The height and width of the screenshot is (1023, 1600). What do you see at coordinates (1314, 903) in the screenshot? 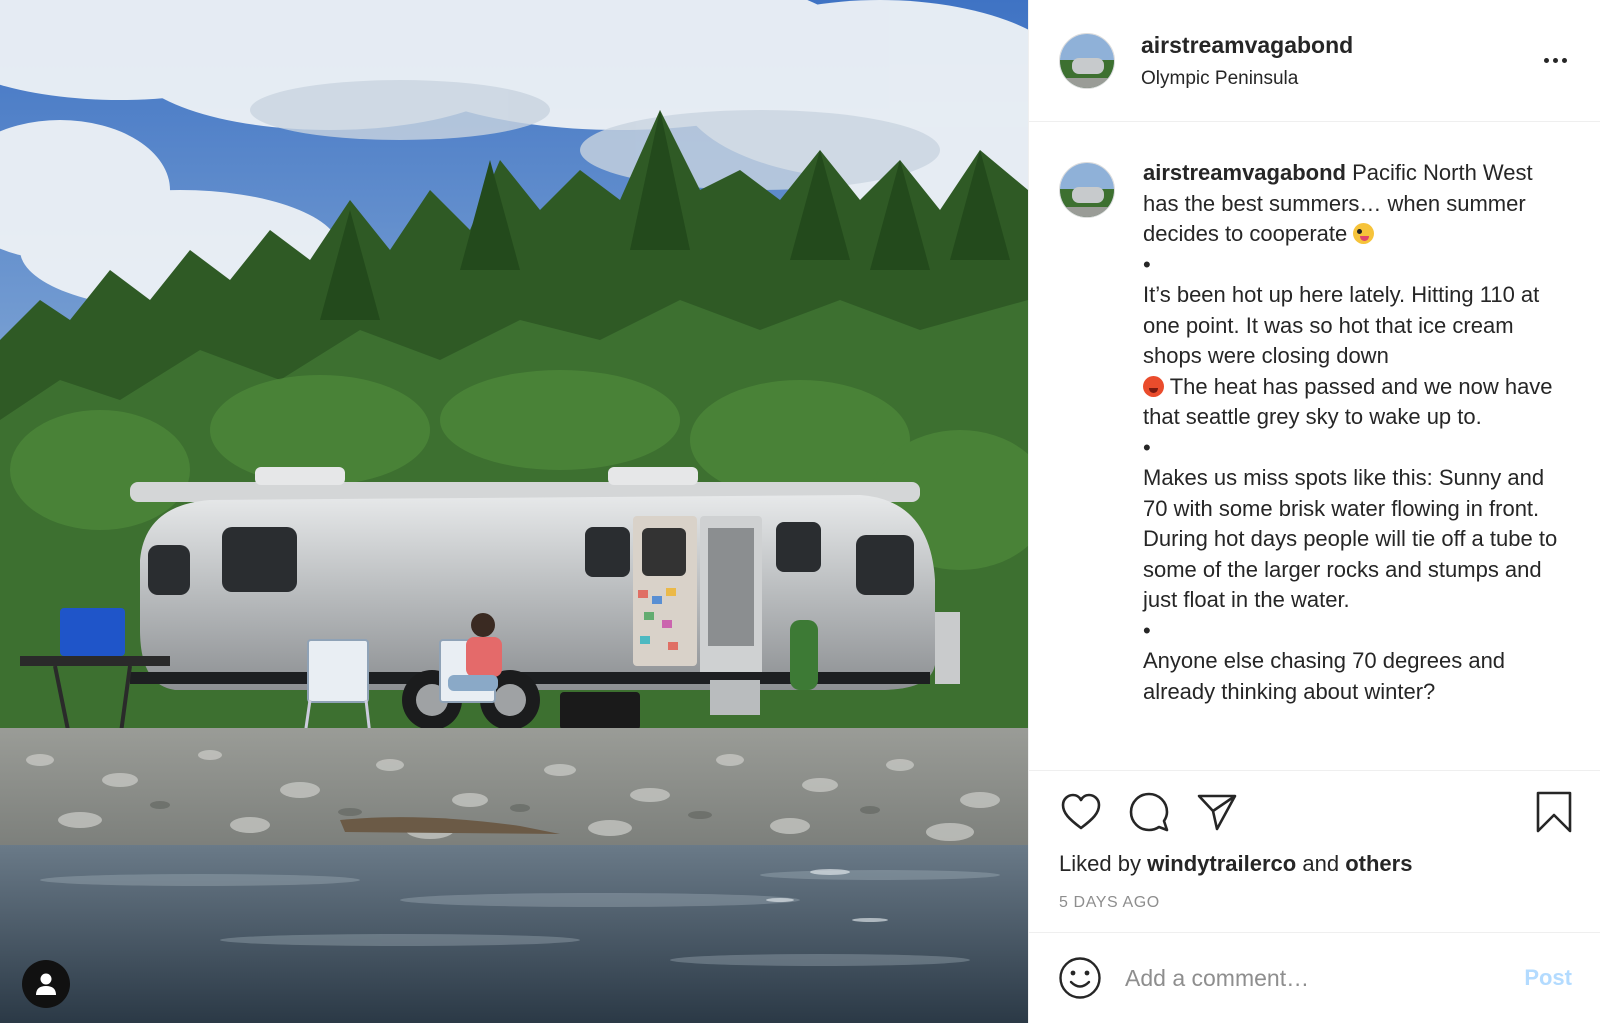
I see `post-timestamp: 5 DAYS AGO` at bounding box center [1314, 903].